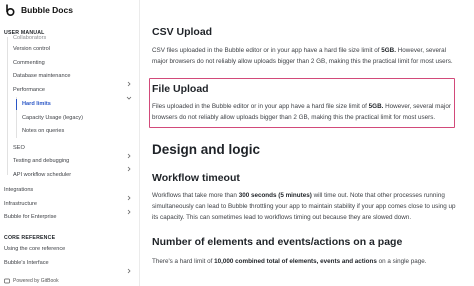 The height and width of the screenshot is (286, 474). I want to click on workflow-text-1: Workflows that take more than, so click(195, 195).